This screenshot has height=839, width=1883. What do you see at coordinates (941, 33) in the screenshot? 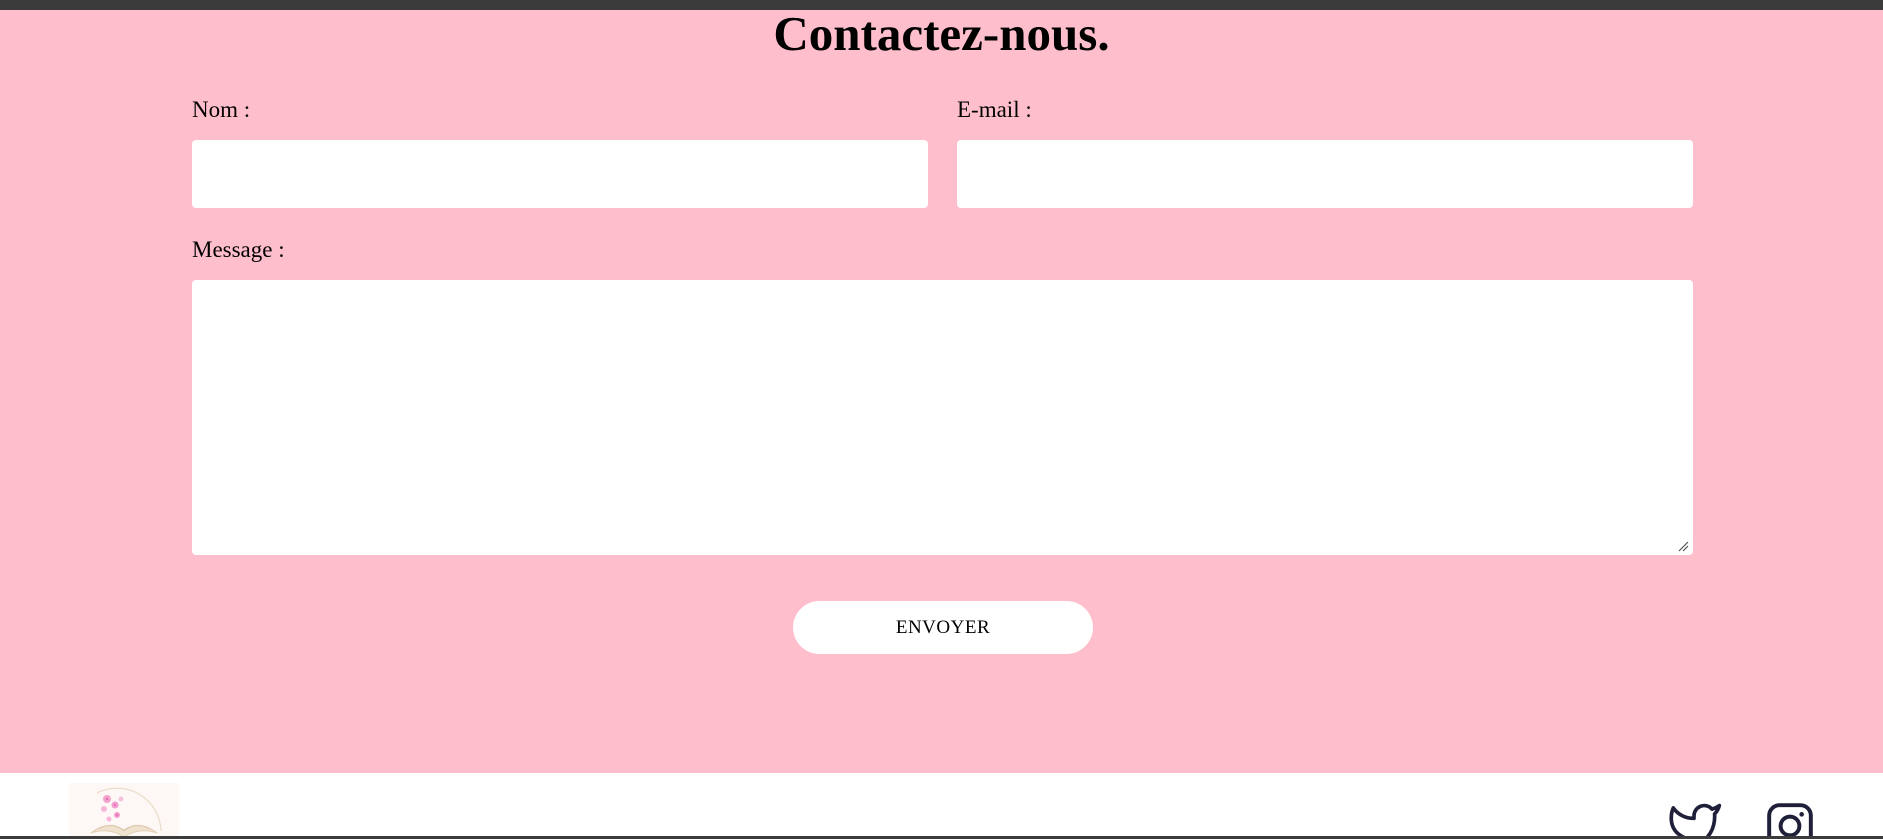
I see `page-title: Contactez-nous.` at bounding box center [941, 33].